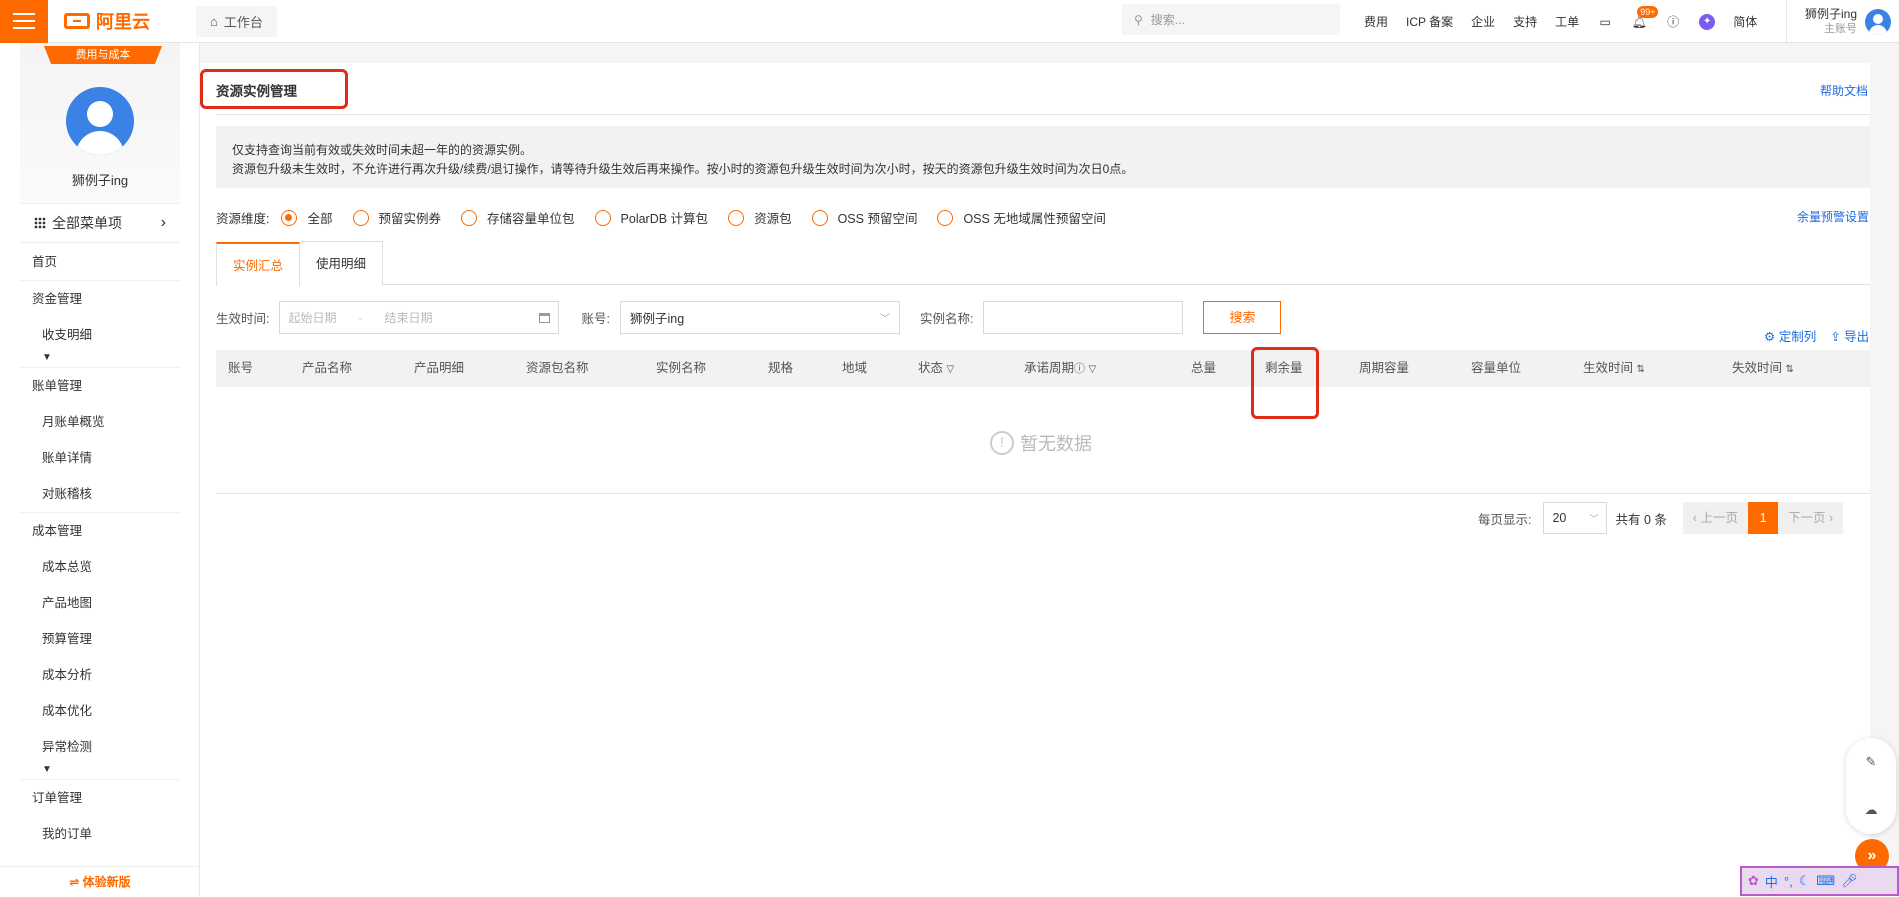 This screenshot has height=897, width=1899. Describe the element at coordinates (100, 386) in the screenshot. I see `menu-group-title: 账单管理` at that location.